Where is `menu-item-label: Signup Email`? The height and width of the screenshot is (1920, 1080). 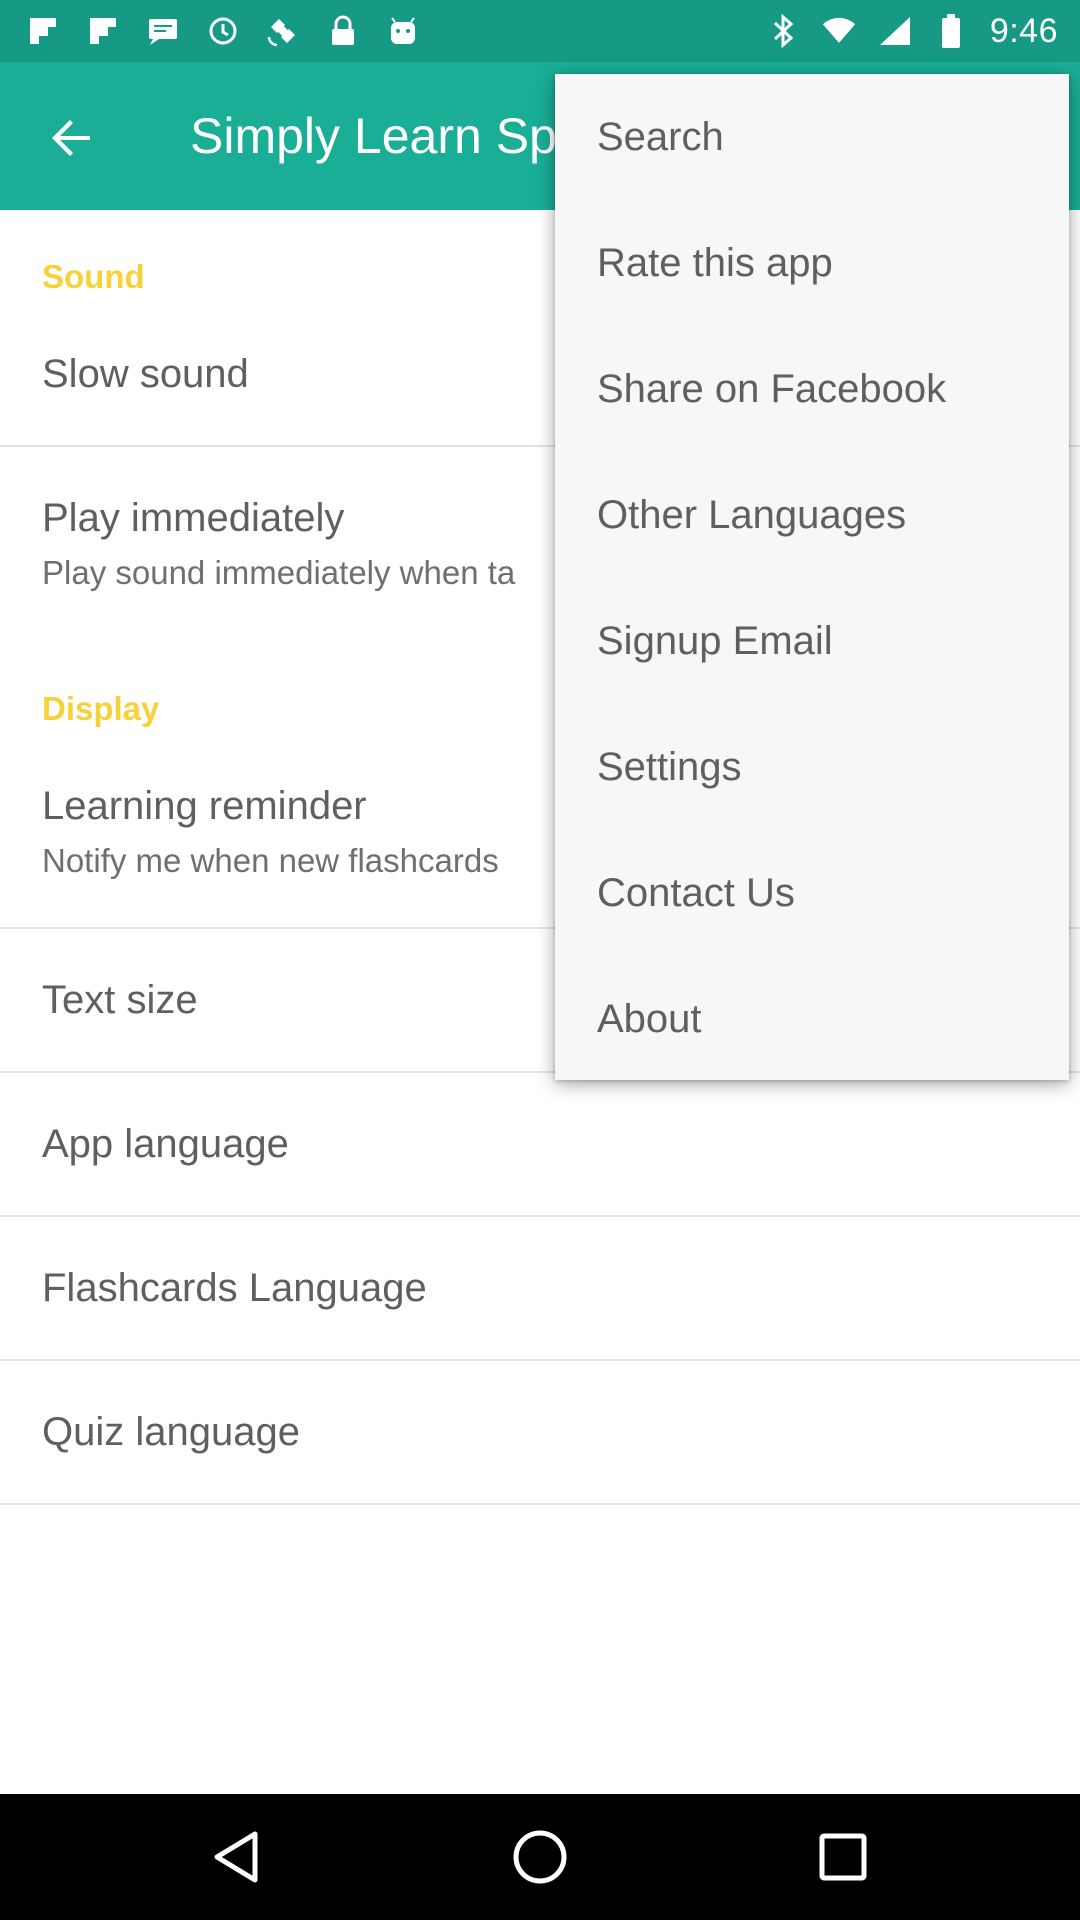
menu-item-label: Signup Email is located at coordinates (715, 641).